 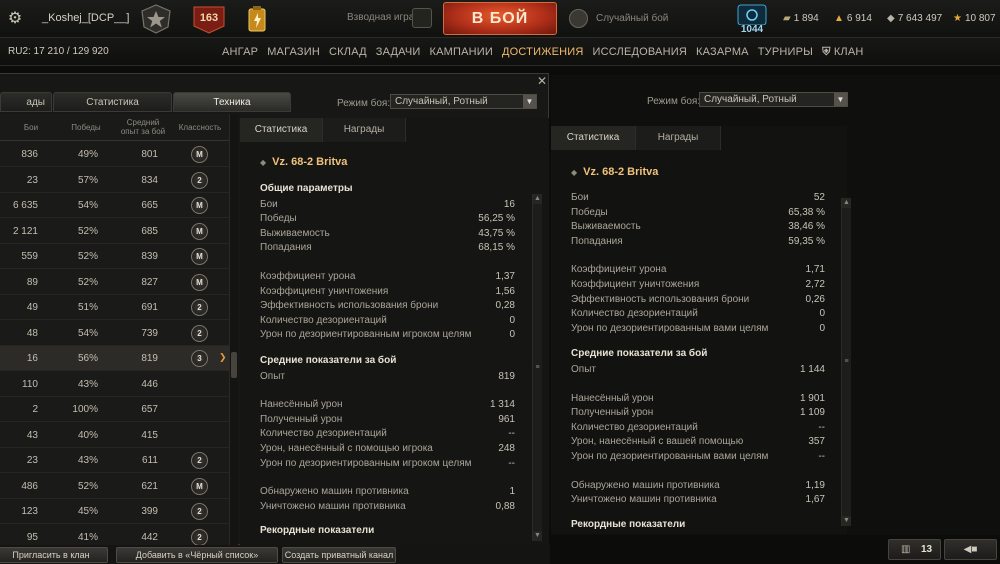 I want to click on stat-row: Опыт 1 144, so click(x=698, y=369).